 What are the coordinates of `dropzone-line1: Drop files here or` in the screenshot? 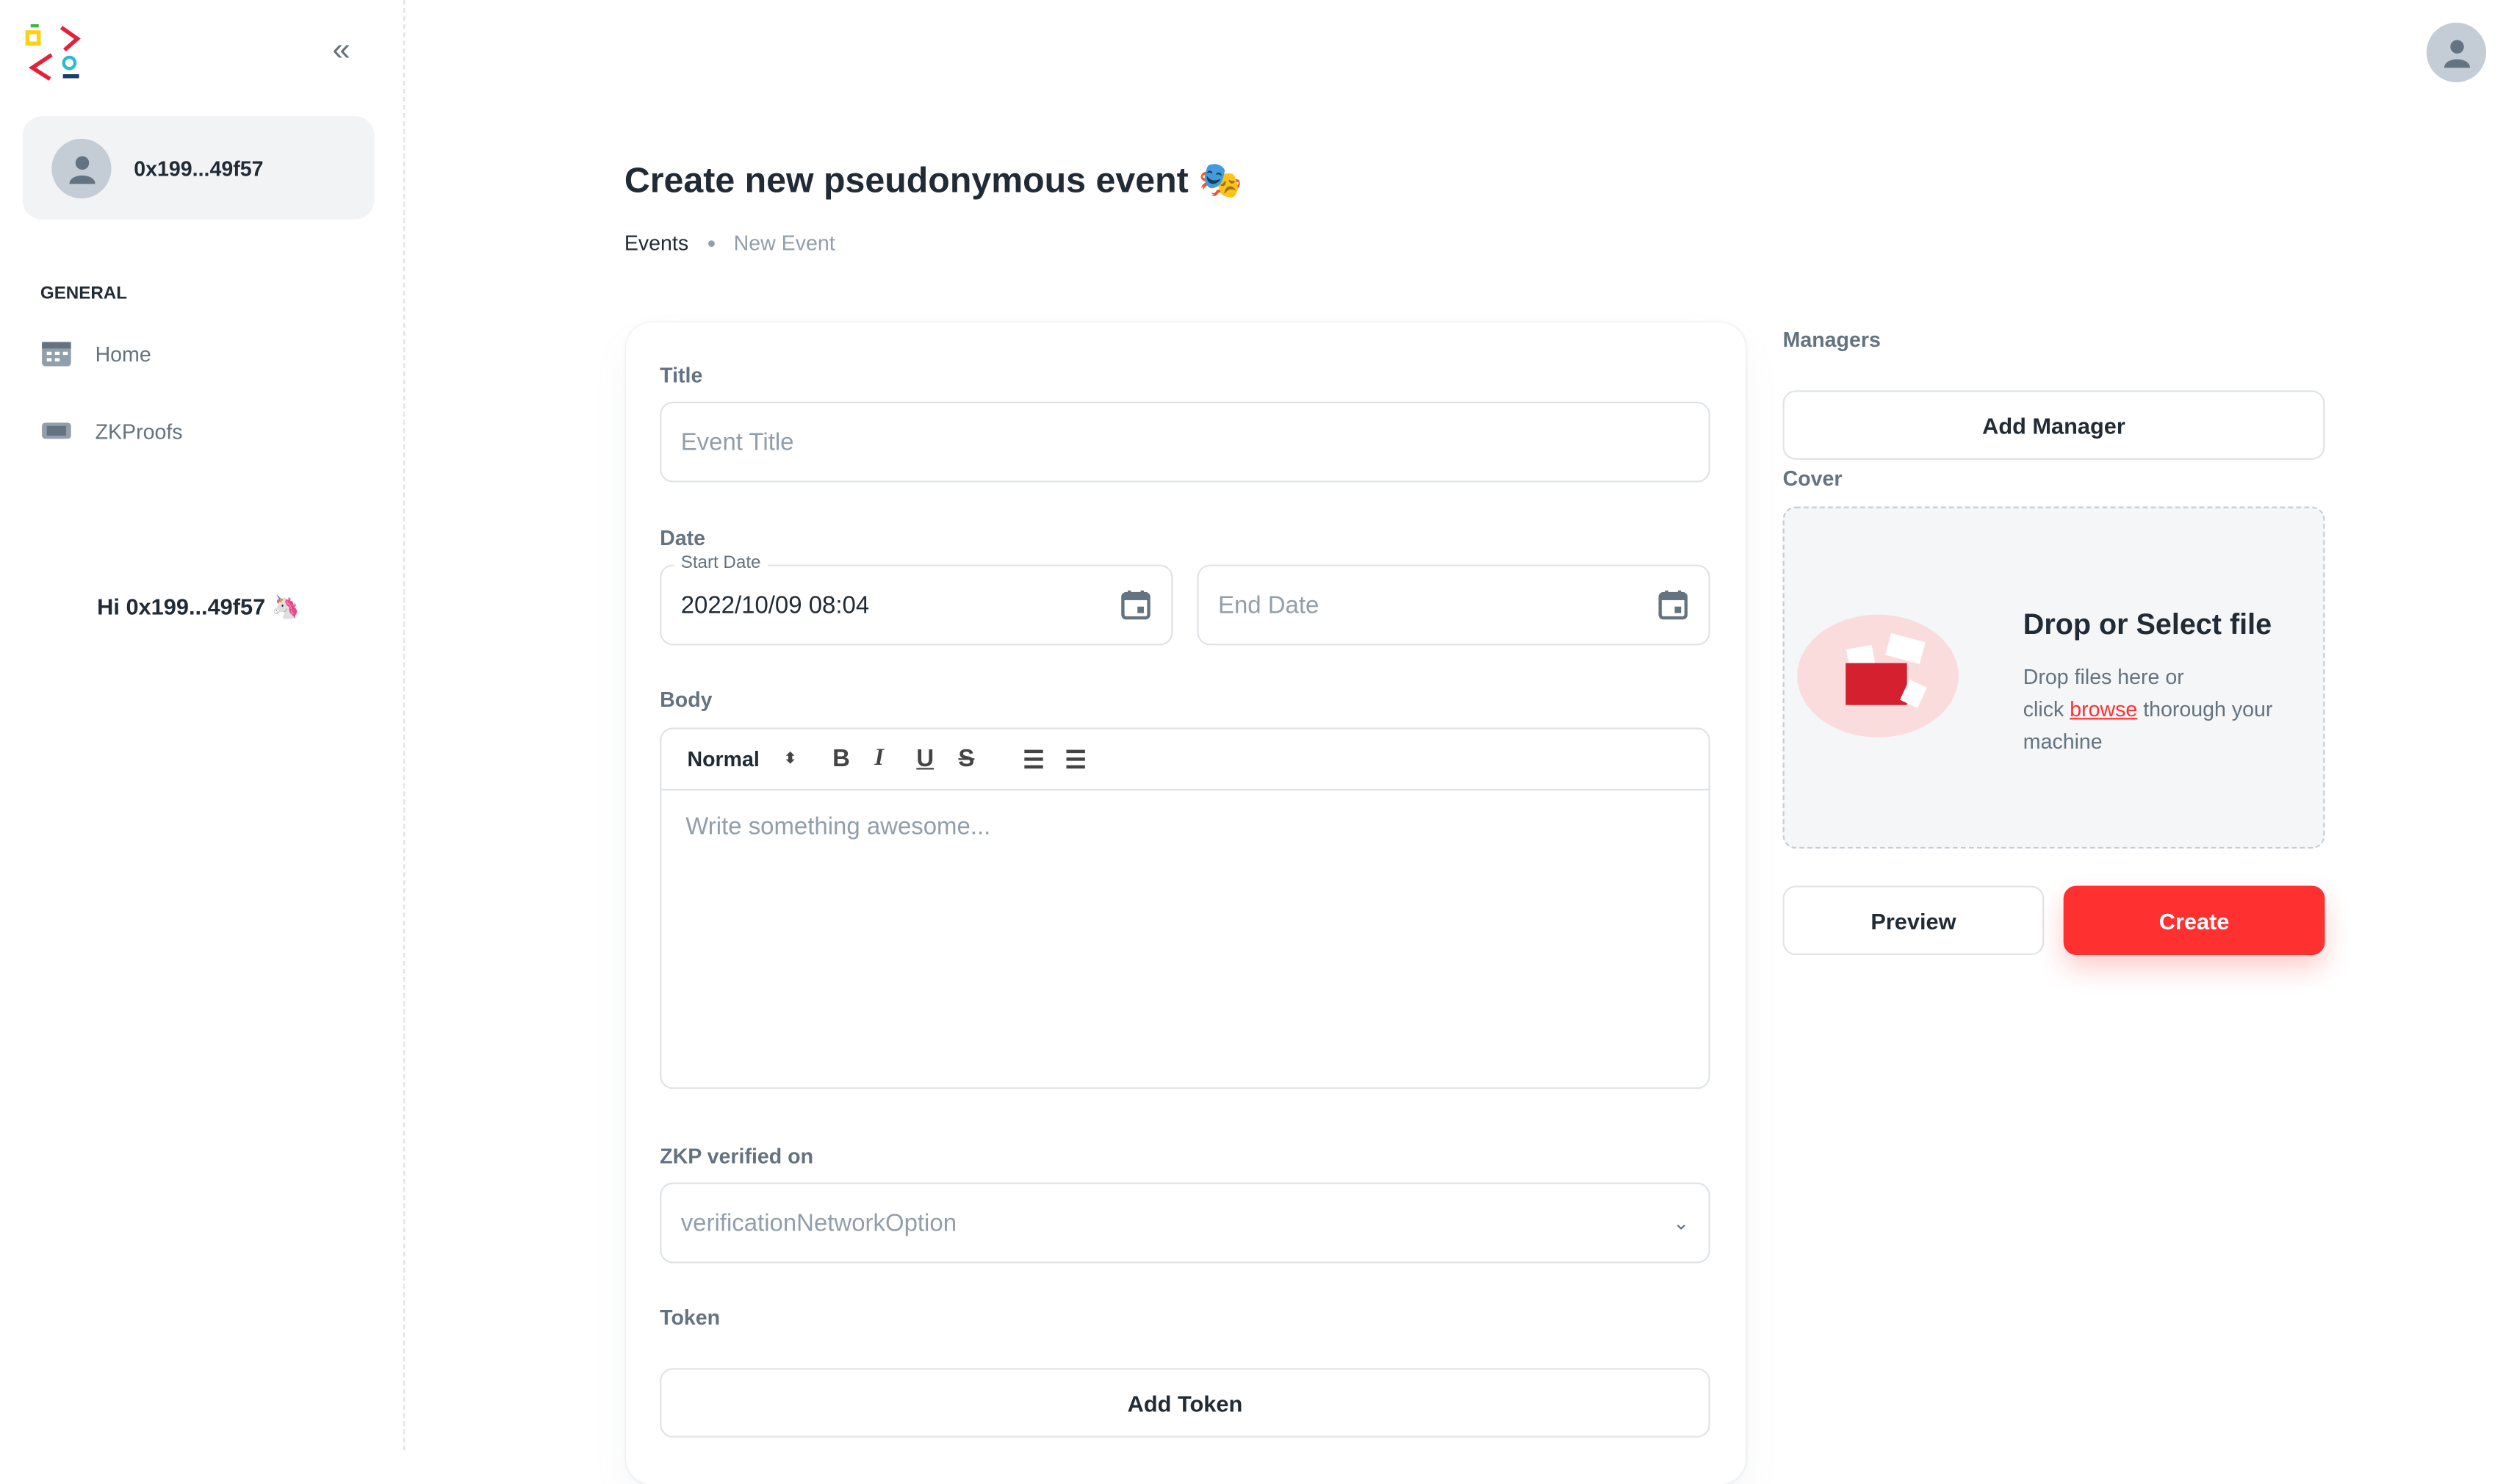 It's located at (2103, 676).